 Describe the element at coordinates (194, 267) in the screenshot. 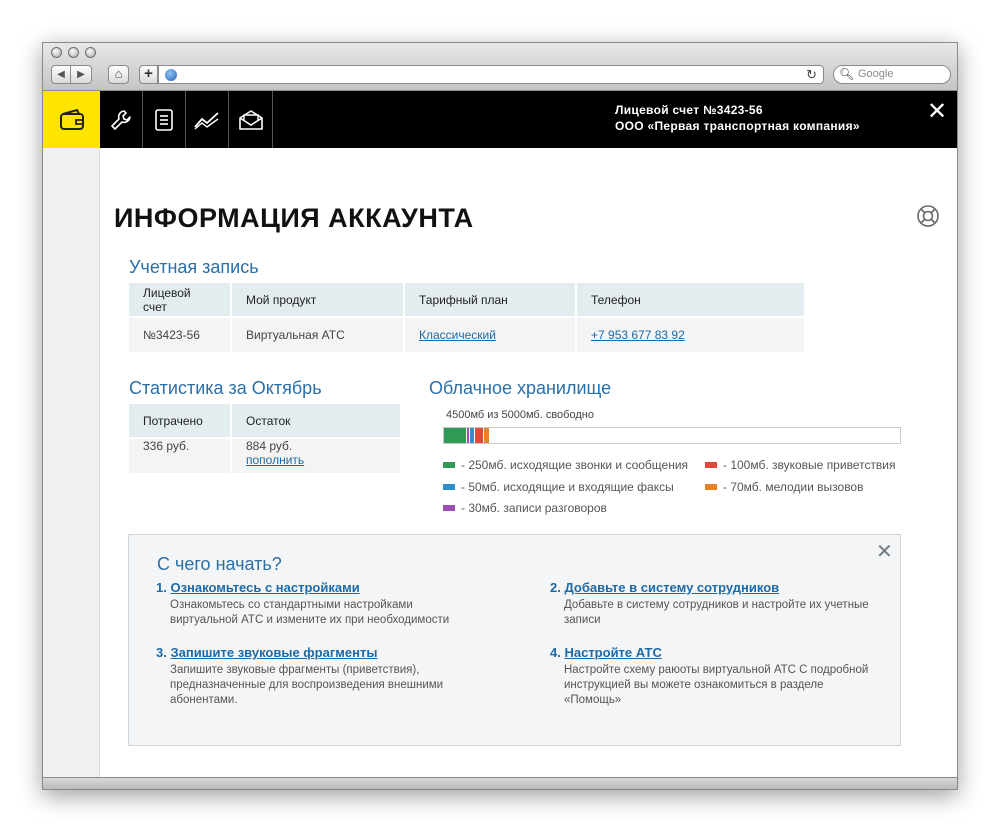

I see `account-heading: Учетная запись` at that location.